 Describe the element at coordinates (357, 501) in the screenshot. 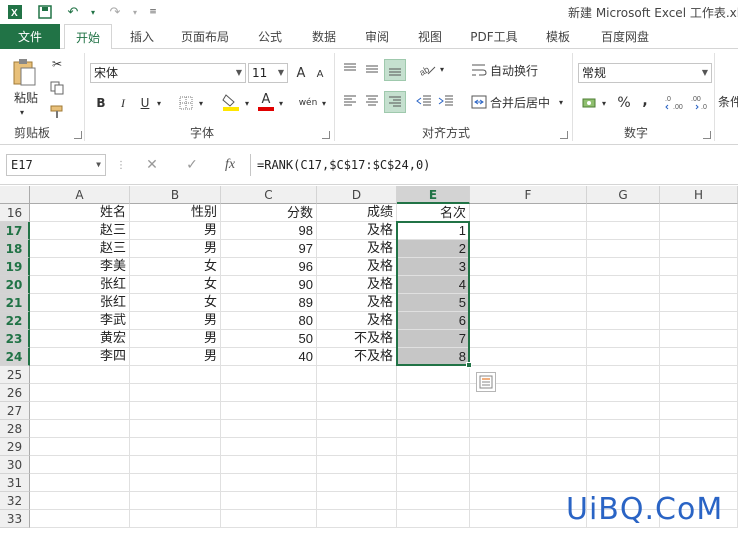

I see `cell-d32` at that location.